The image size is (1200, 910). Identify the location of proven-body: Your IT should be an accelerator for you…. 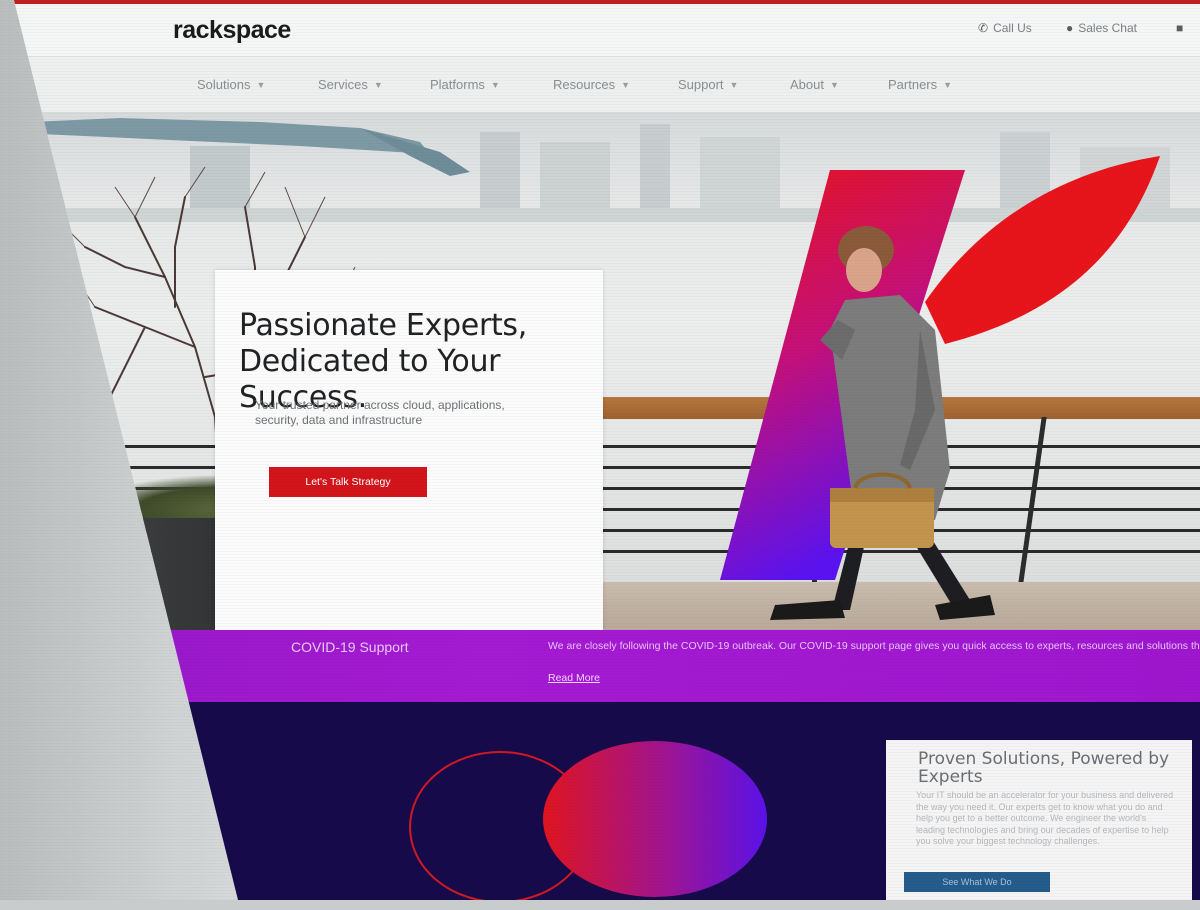
(1045, 818).